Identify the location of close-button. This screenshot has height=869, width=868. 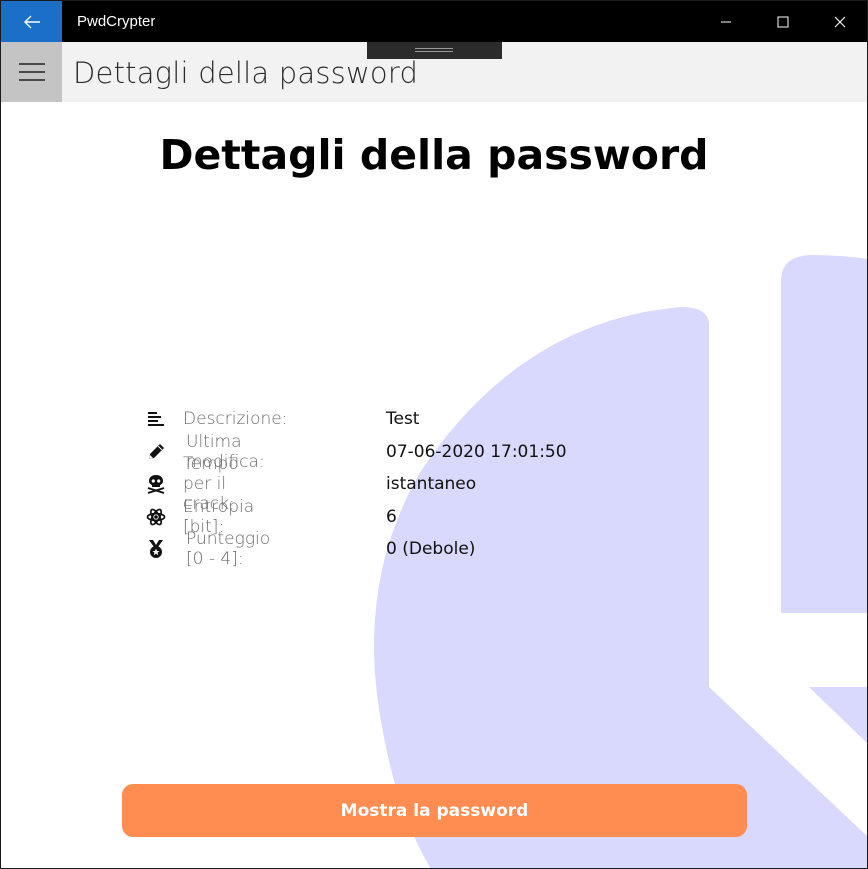
(839, 21).